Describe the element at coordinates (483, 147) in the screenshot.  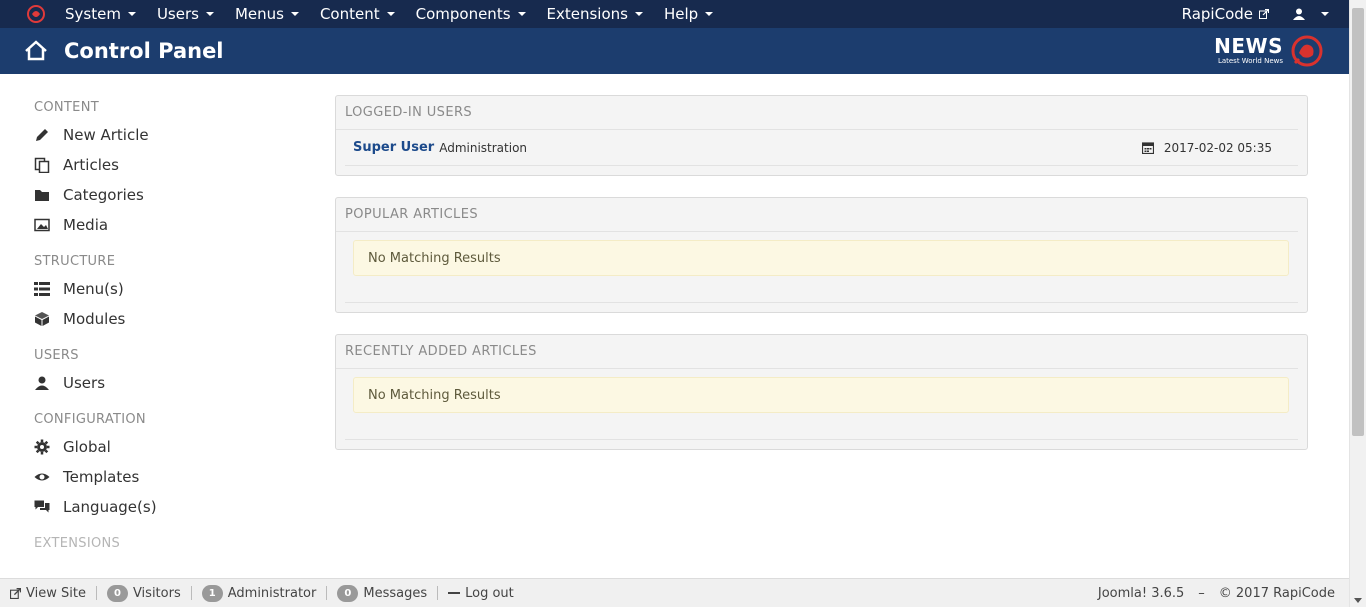
I see `user-role: Administration` at that location.